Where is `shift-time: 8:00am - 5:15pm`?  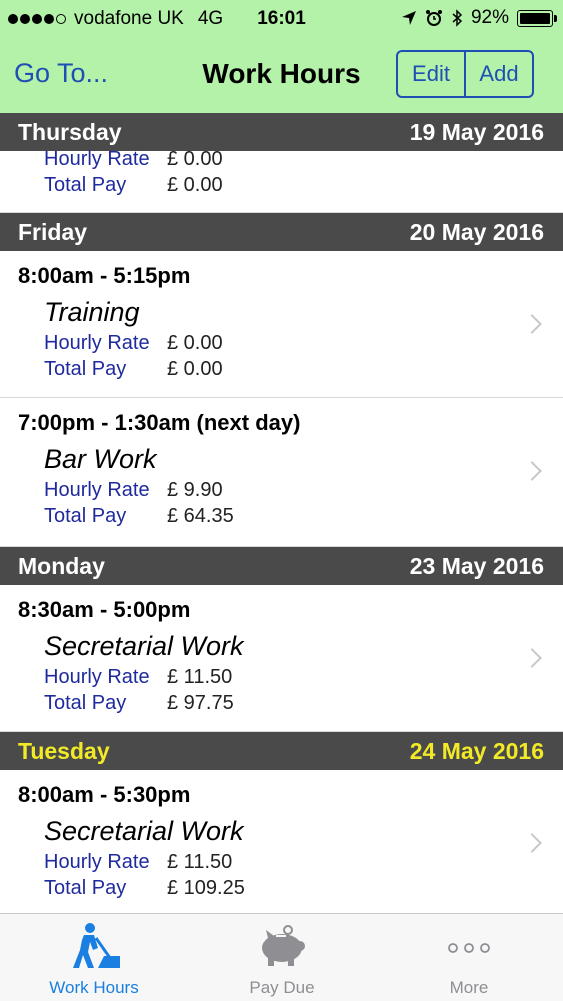 shift-time: 8:00am - 5:15pm is located at coordinates (104, 275).